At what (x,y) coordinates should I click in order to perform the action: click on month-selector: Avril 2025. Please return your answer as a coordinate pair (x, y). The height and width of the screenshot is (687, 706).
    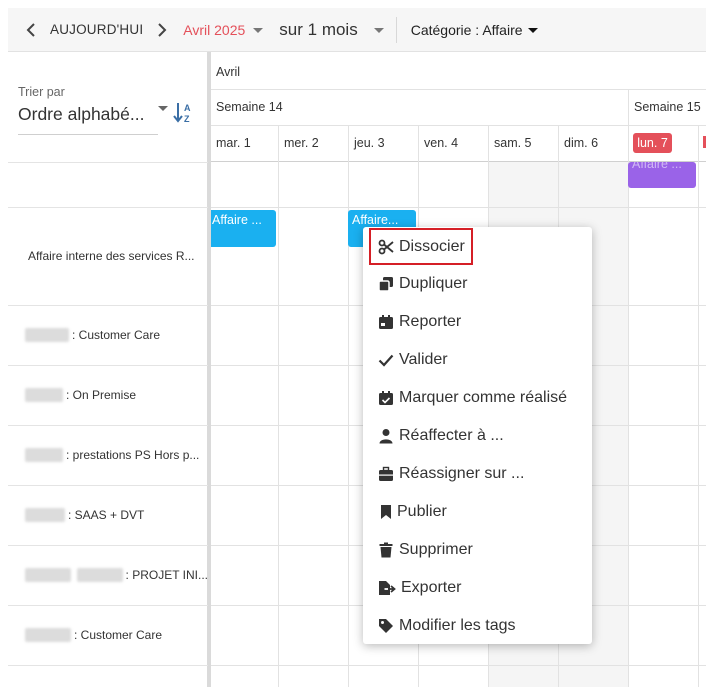
    Looking at the image, I should click on (223, 29).